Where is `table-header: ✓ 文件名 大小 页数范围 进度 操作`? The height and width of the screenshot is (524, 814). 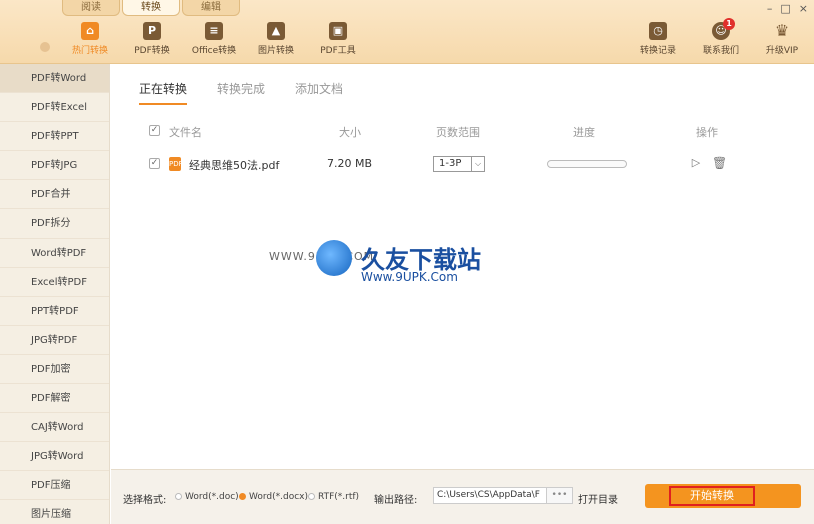
table-header: ✓ 文件名 大小 页数范围 进度 操作 is located at coordinates (469, 132).